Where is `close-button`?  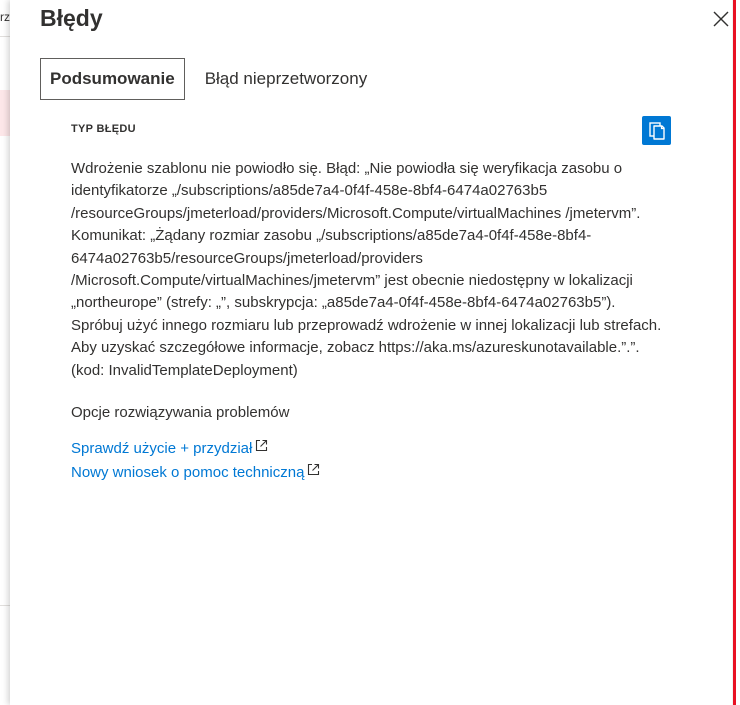
close-button is located at coordinates (721, 19).